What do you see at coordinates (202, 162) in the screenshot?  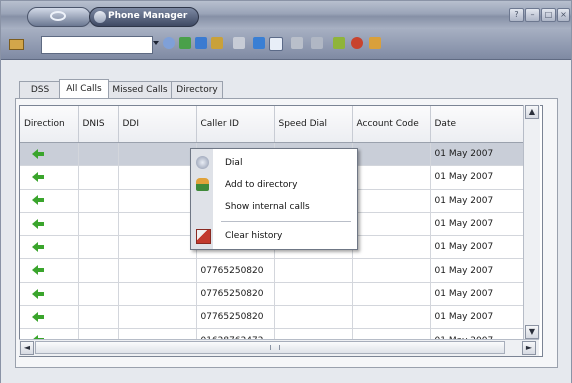 I see `phone-icon` at bounding box center [202, 162].